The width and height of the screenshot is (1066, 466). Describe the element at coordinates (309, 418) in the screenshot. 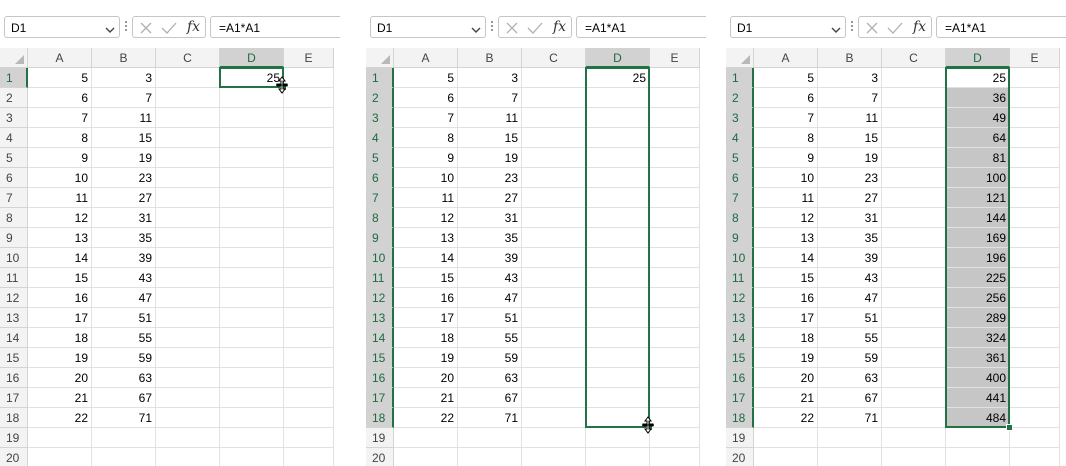

I see `cell-e18` at that location.